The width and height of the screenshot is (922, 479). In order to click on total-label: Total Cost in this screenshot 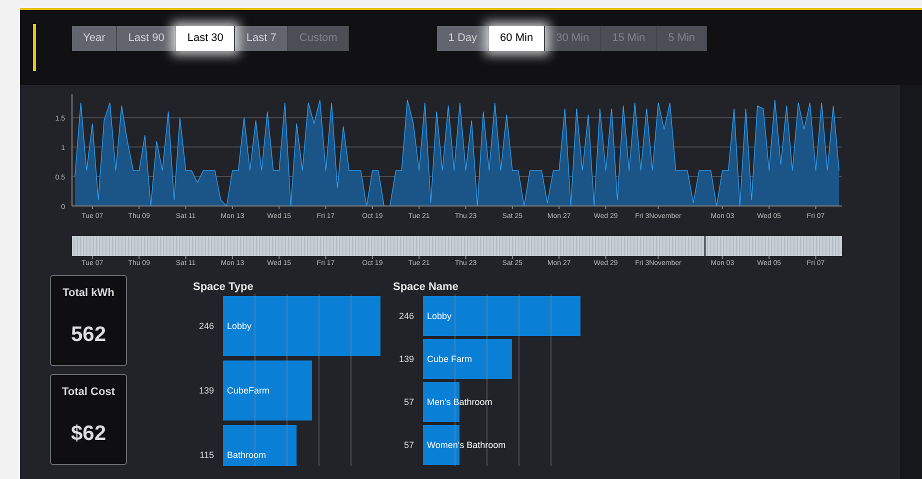, I will do `click(88, 392)`.